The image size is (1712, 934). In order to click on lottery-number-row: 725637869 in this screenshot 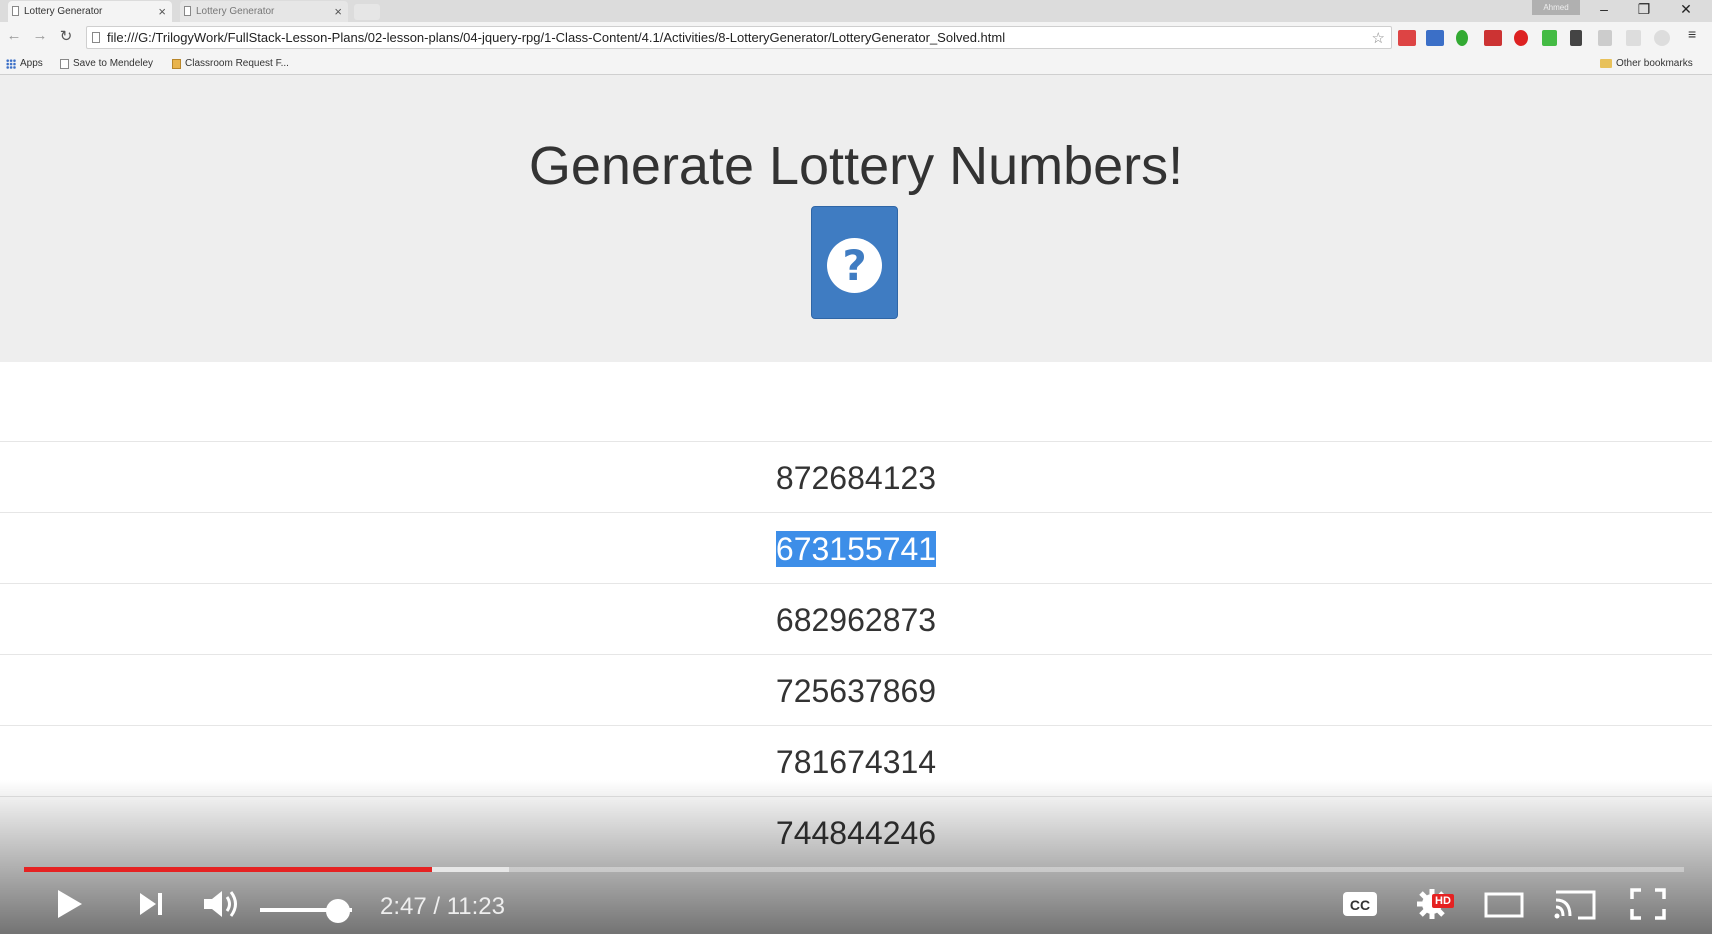, I will do `click(856, 689)`.